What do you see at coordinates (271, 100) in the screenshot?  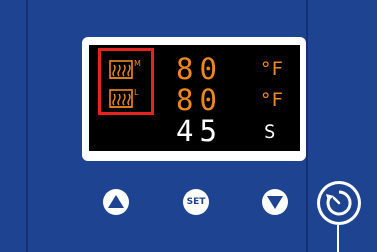 I see `temperature-unit-2: °F` at bounding box center [271, 100].